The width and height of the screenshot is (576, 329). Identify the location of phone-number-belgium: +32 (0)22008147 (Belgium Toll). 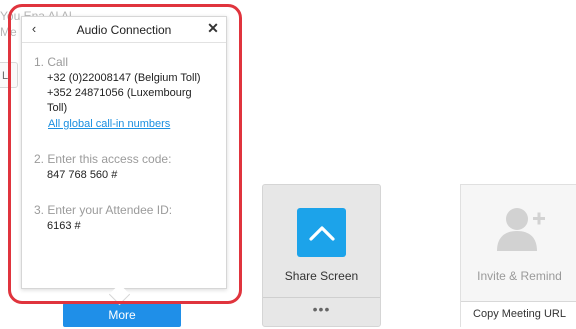
(124, 78).